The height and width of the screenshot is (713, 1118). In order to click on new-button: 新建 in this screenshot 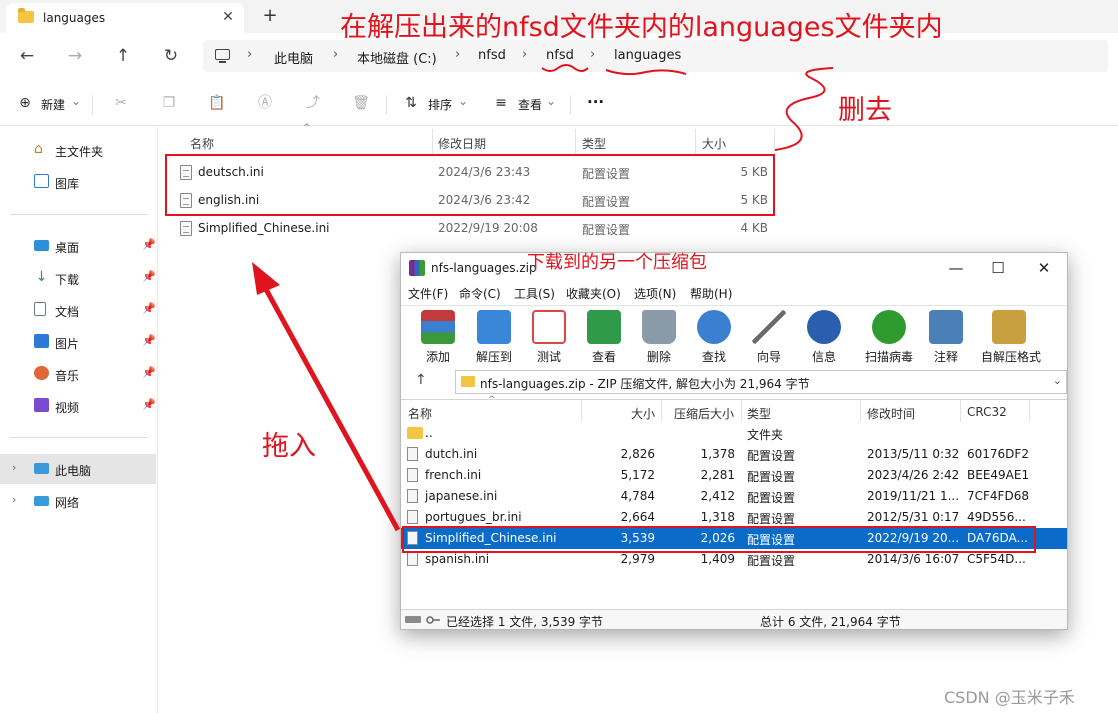, I will do `click(53, 104)`.